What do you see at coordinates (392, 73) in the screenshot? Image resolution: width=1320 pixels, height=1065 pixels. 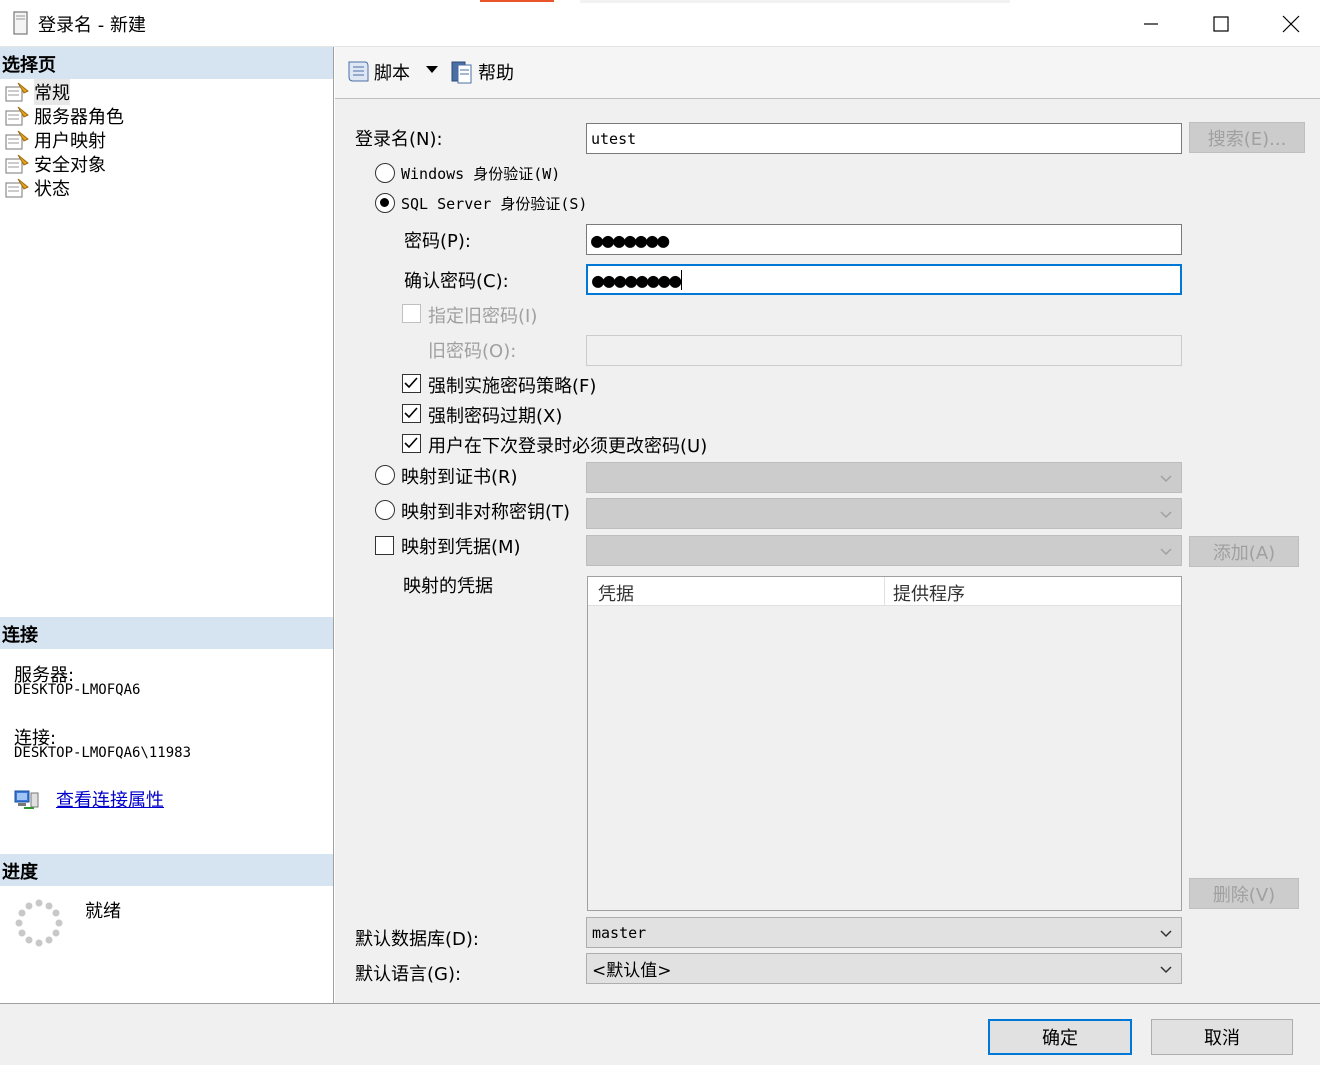 I see `script-label: 脚本` at bounding box center [392, 73].